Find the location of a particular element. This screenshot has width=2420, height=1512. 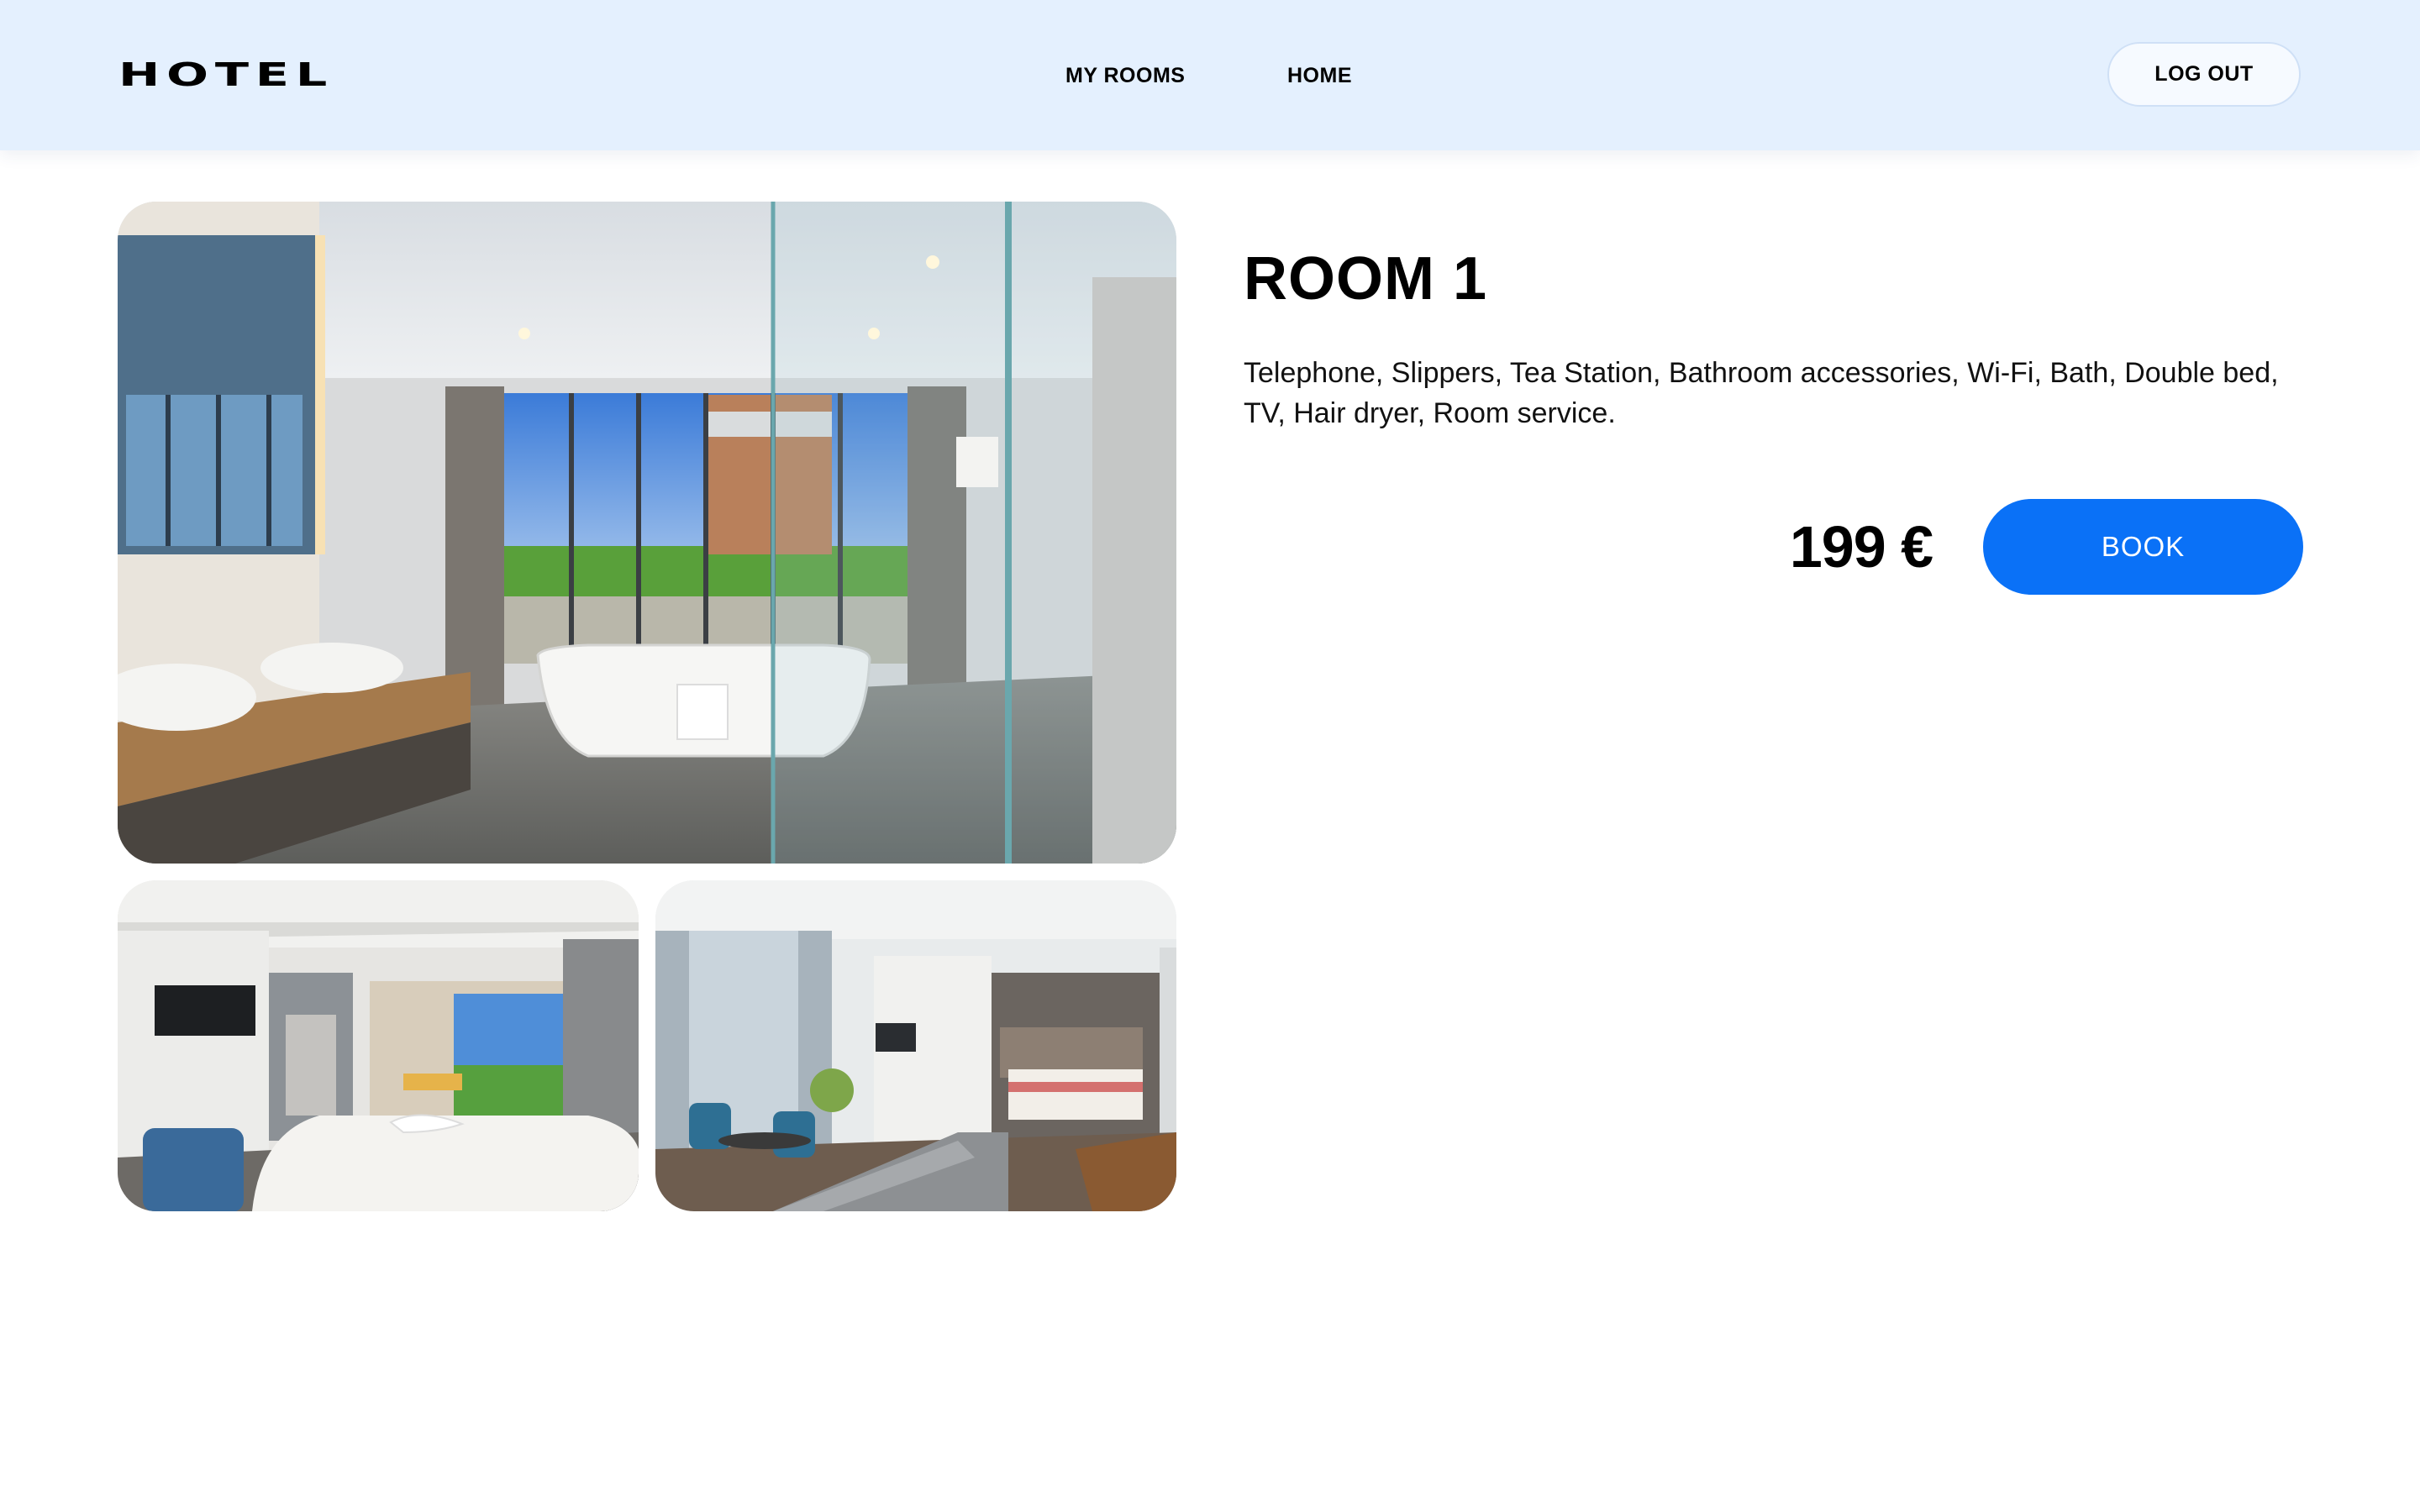

room-price: 199 € is located at coordinates (1861, 547).